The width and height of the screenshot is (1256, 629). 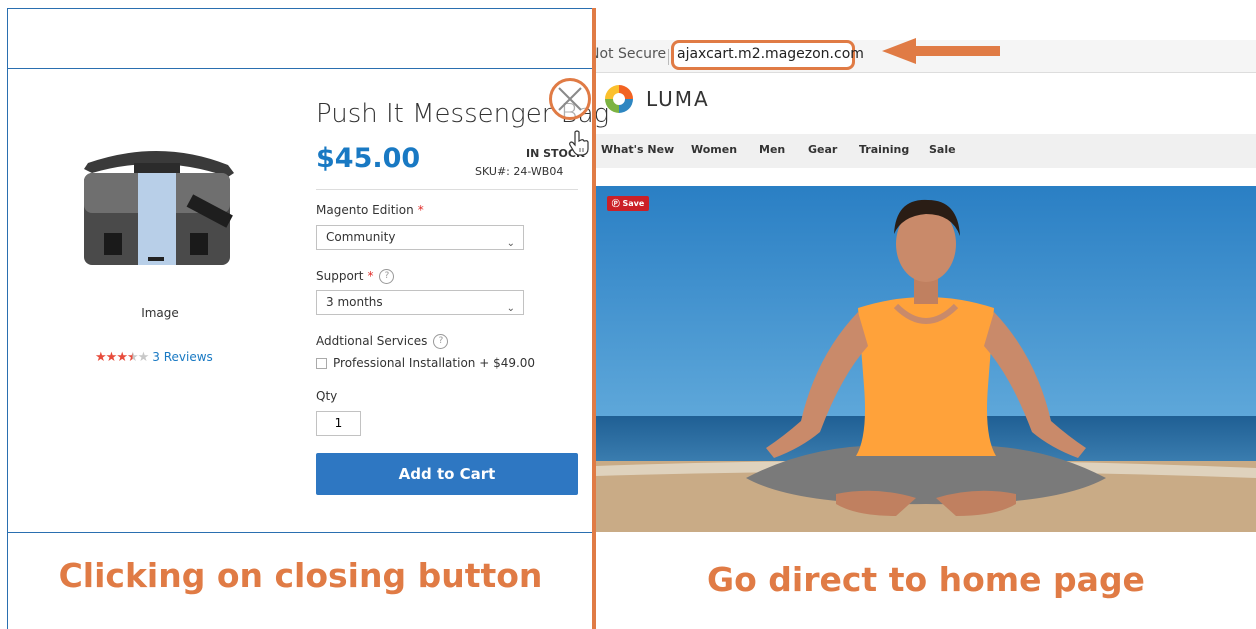 What do you see at coordinates (615, 203) in the screenshot?
I see `pinterest-icon: Ⓟ` at bounding box center [615, 203].